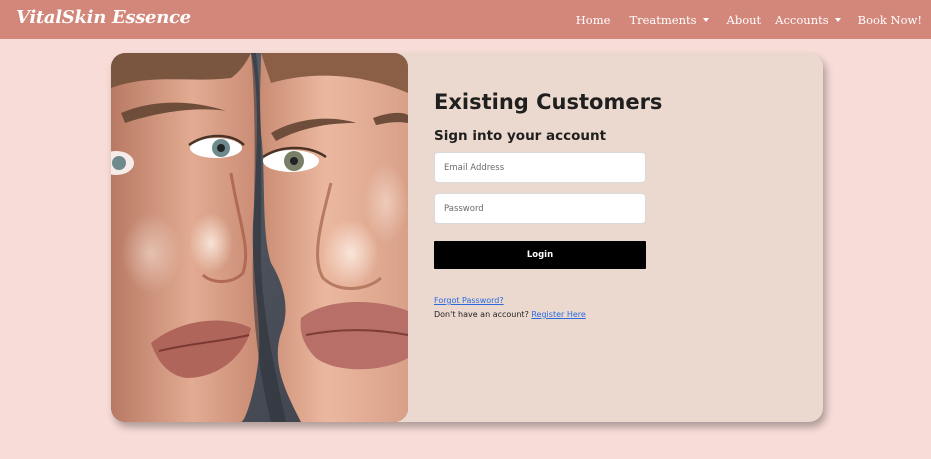 Image resolution: width=931 pixels, height=459 pixels. What do you see at coordinates (520, 136) in the screenshot?
I see `form-subtitle: Sign into your account` at bounding box center [520, 136].